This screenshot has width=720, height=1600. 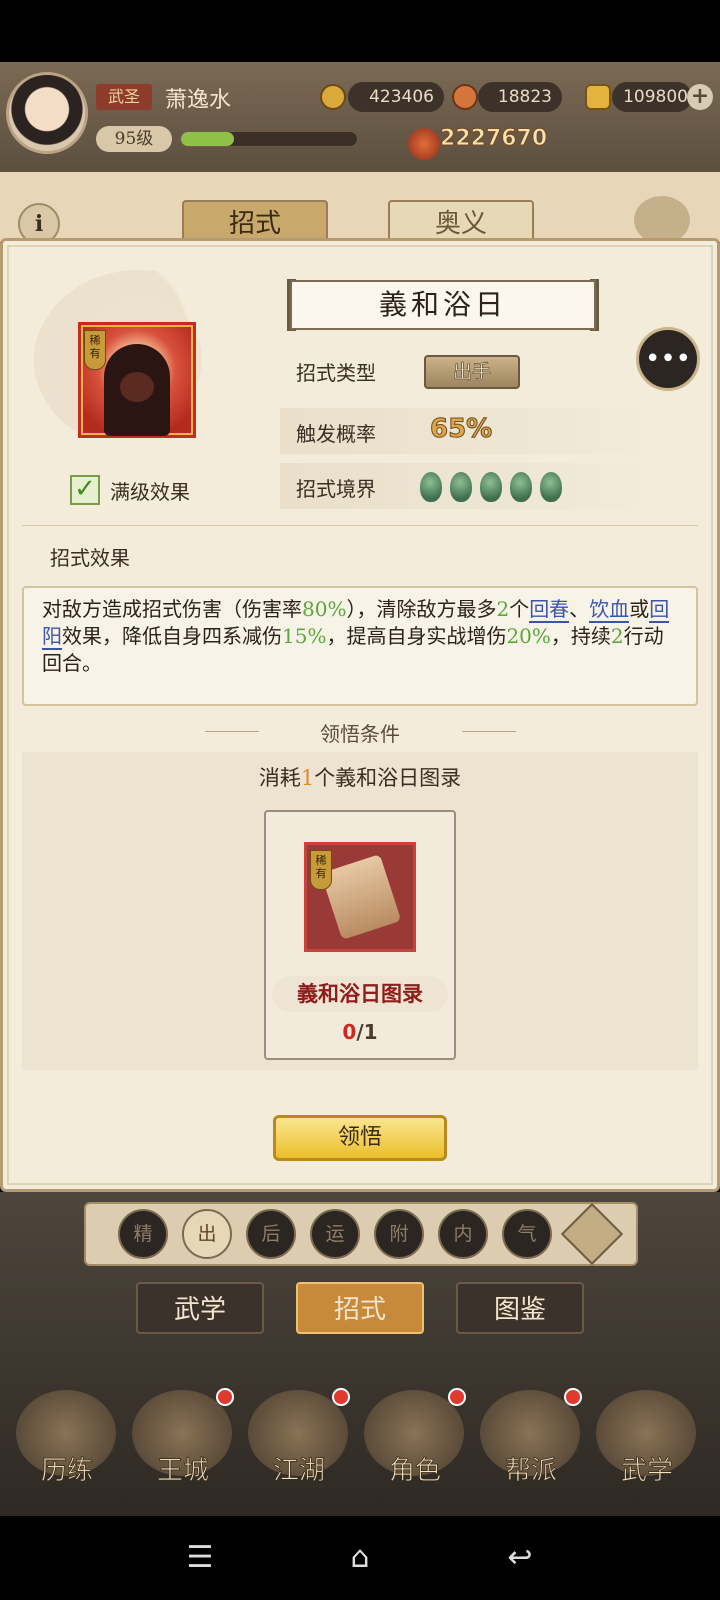 What do you see at coordinates (360, 1138) in the screenshot?
I see `comprehend-button: 领悟` at bounding box center [360, 1138].